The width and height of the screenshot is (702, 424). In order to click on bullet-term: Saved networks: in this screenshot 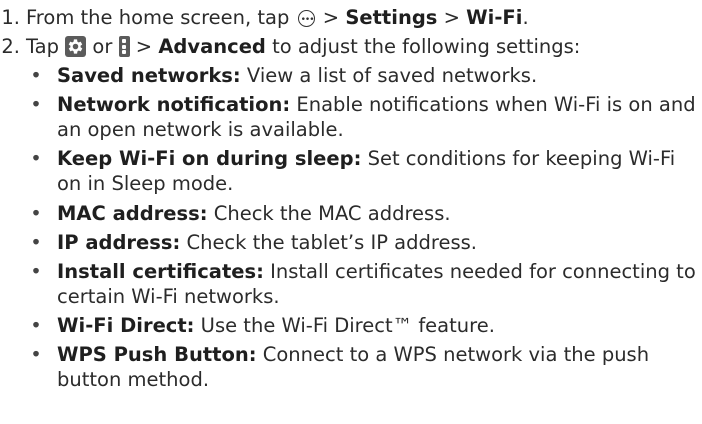, I will do `click(149, 75)`.